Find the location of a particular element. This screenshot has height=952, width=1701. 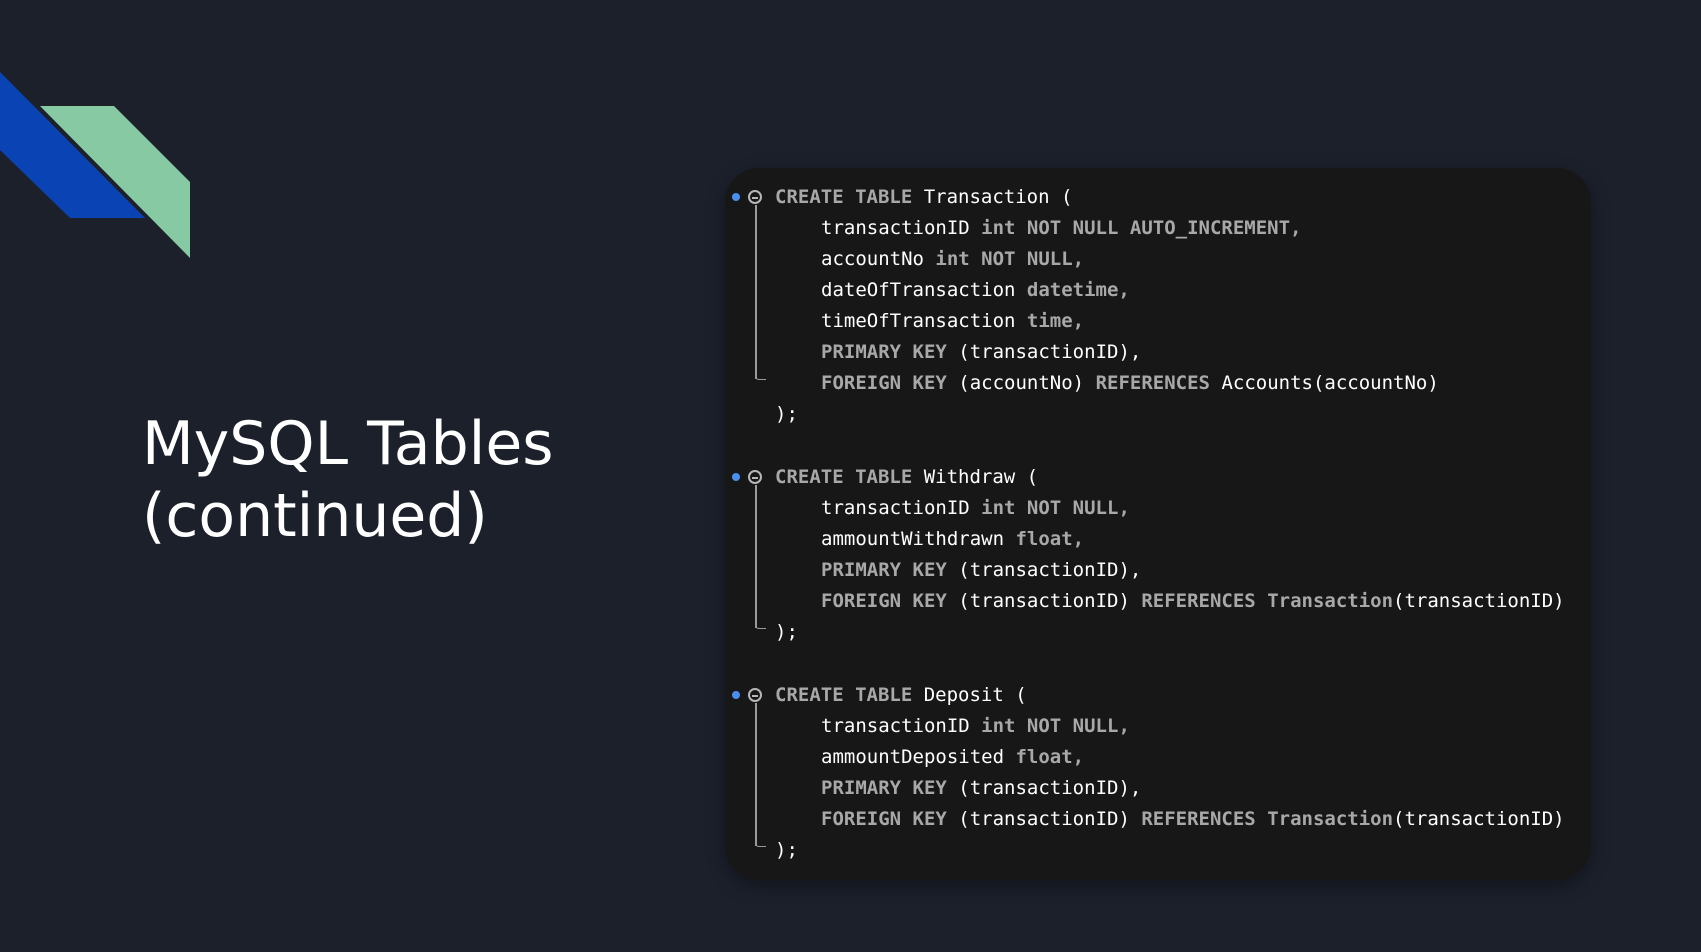

slide-title: MySQL Tables (continued) is located at coordinates (348, 480).